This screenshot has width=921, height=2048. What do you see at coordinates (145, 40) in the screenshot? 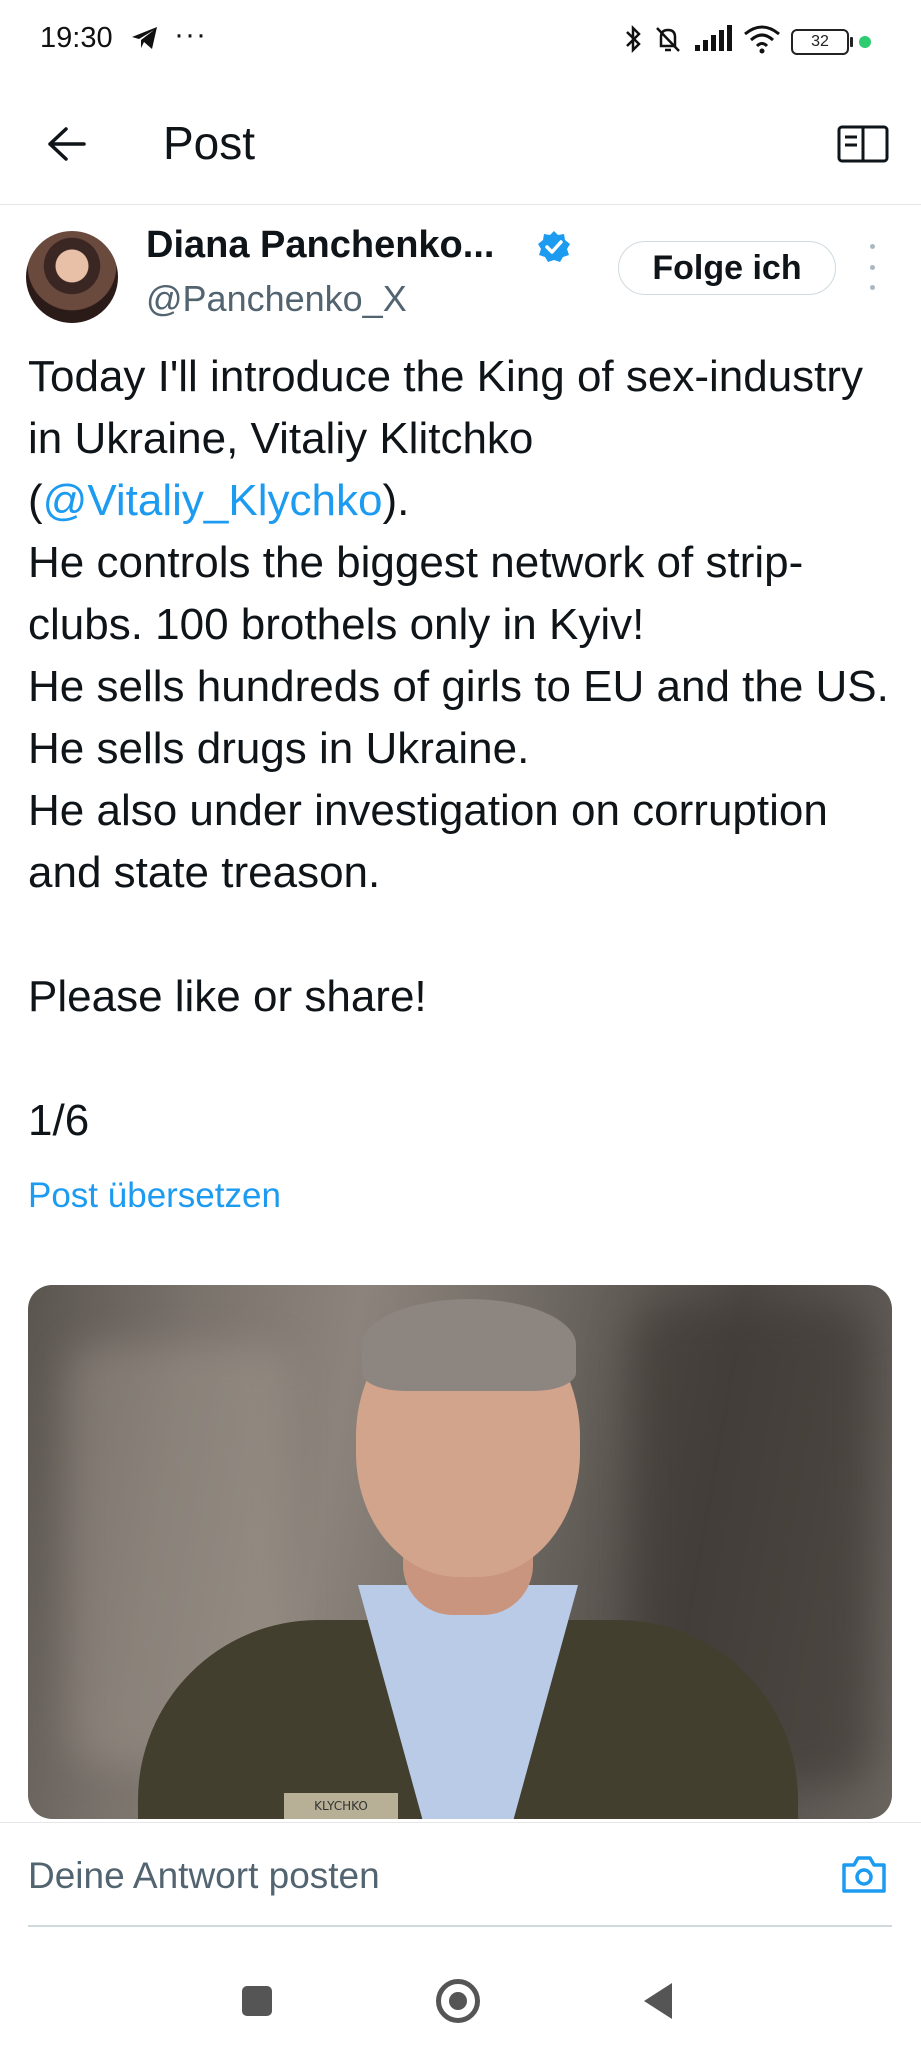
I see `telegram-icon` at bounding box center [145, 40].